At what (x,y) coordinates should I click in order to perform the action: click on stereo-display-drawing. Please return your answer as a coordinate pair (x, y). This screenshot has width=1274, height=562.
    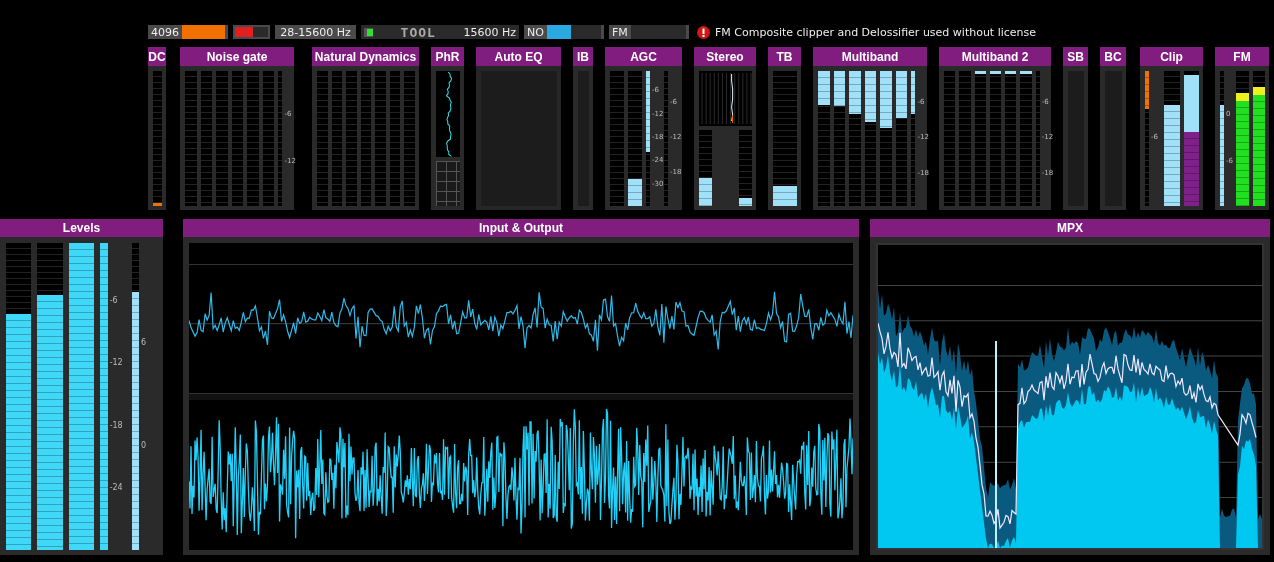
    Looking at the image, I should click on (725, 98).